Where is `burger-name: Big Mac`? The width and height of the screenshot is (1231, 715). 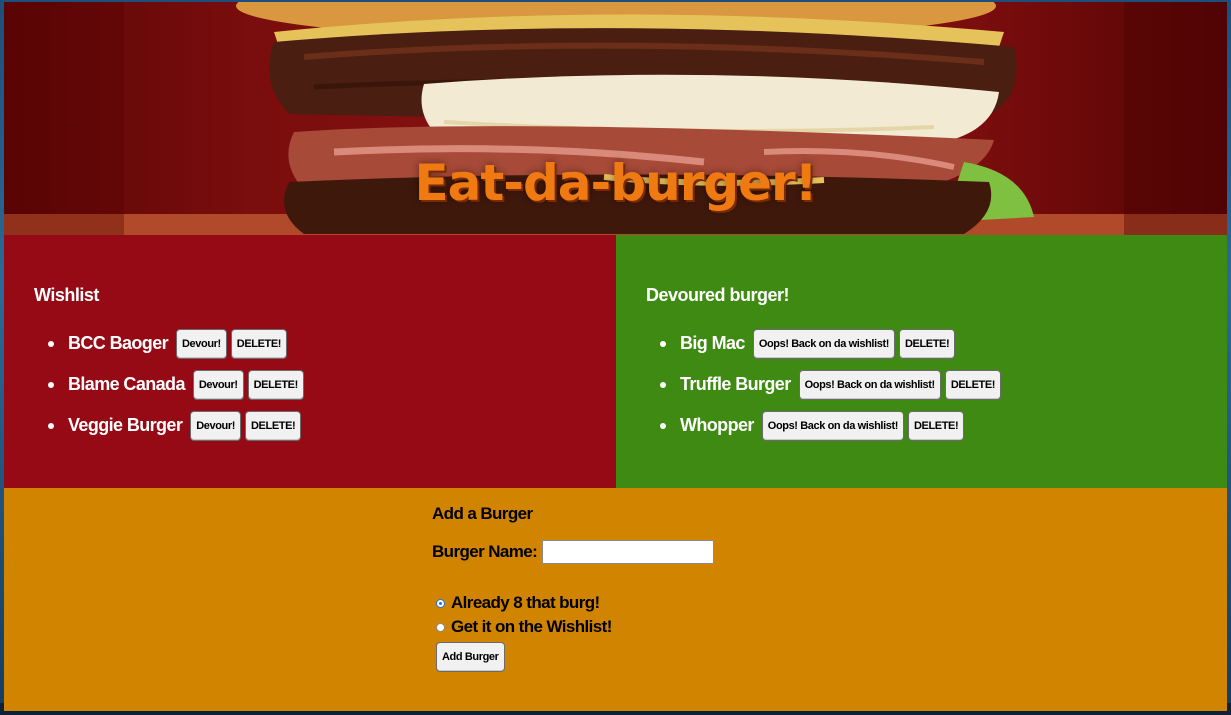
burger-name: Big Mac is located at coordinates (712, 343).